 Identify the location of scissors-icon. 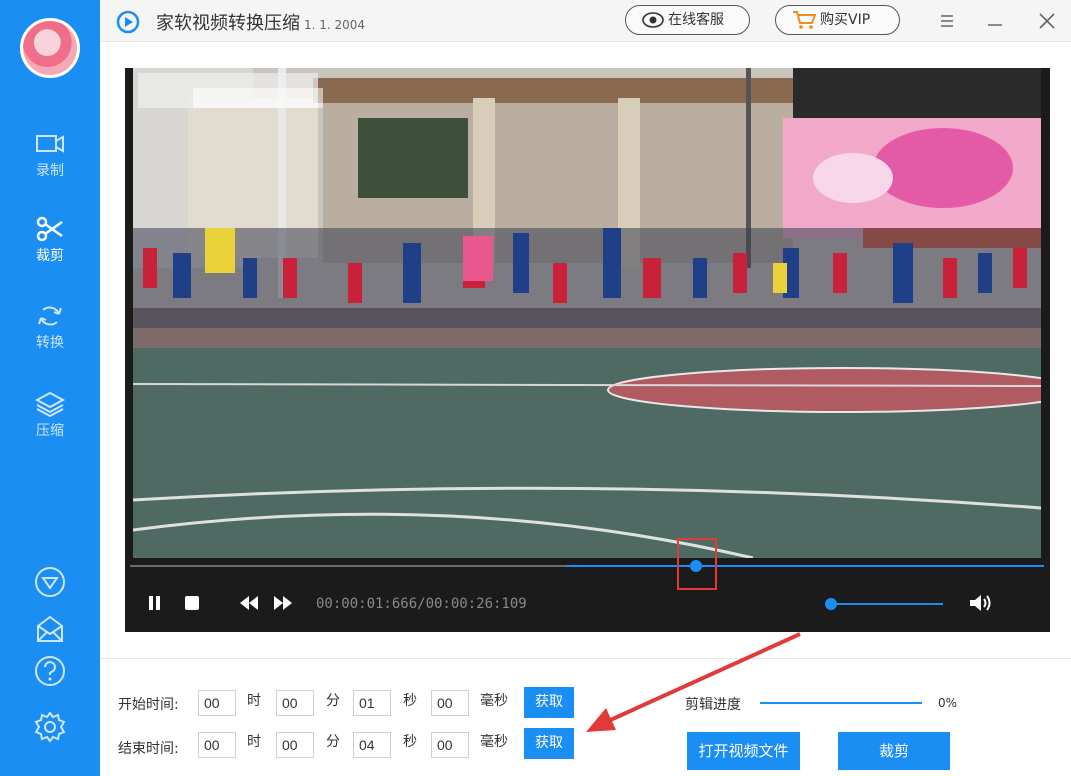
(49, 229).